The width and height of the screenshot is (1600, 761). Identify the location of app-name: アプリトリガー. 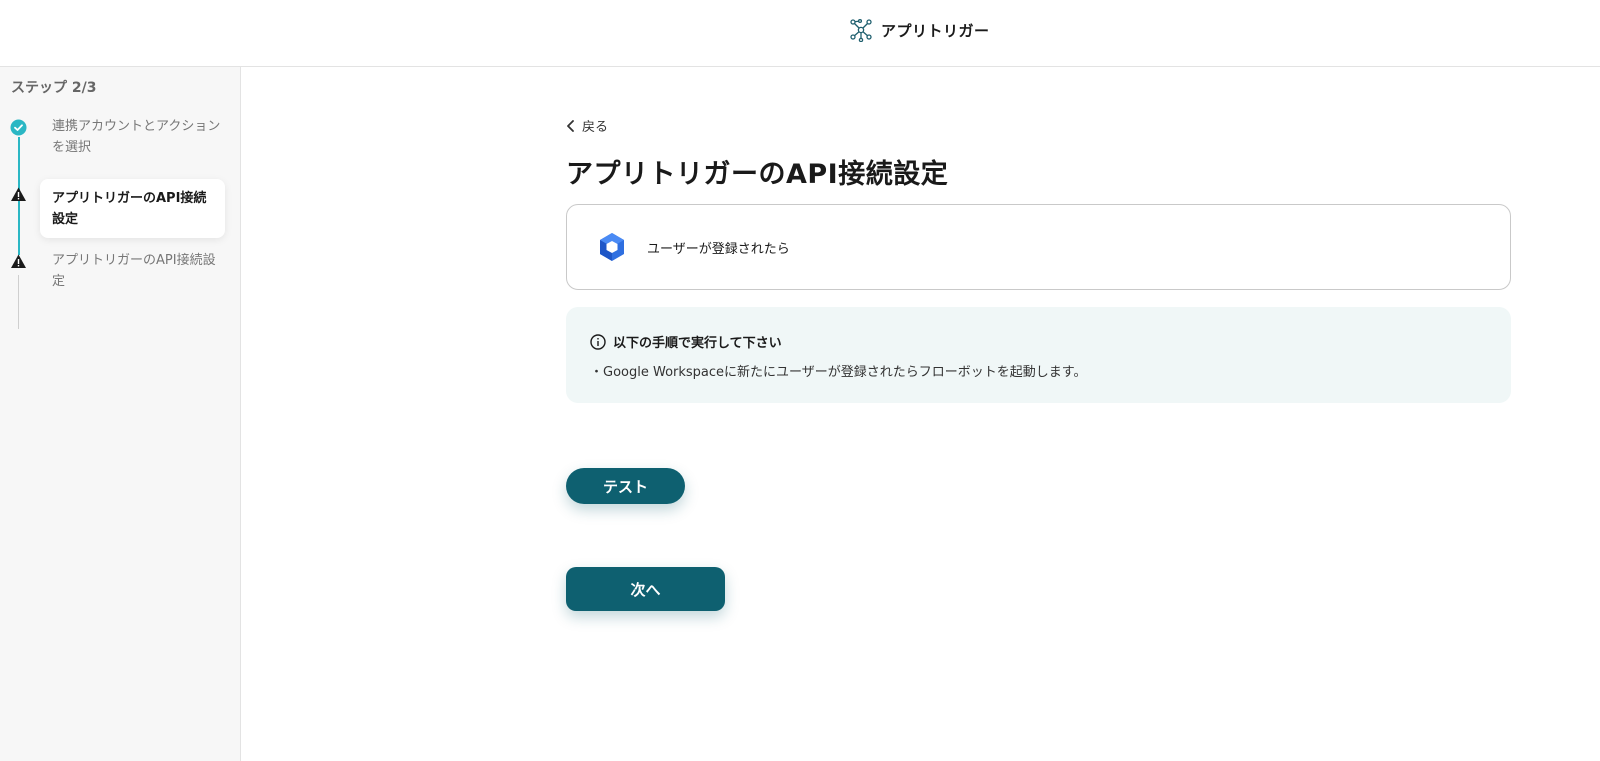
(935, 30).